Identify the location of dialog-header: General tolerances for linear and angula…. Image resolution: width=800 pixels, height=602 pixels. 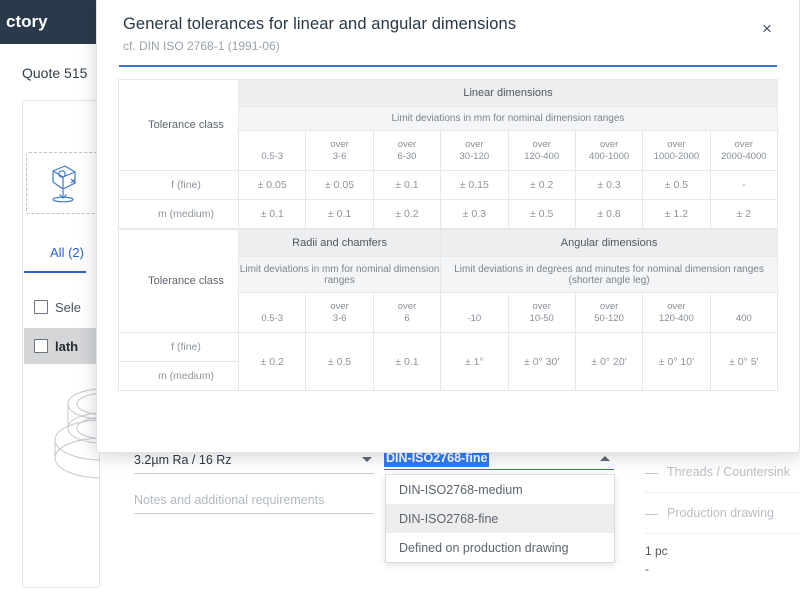
(448, 26).